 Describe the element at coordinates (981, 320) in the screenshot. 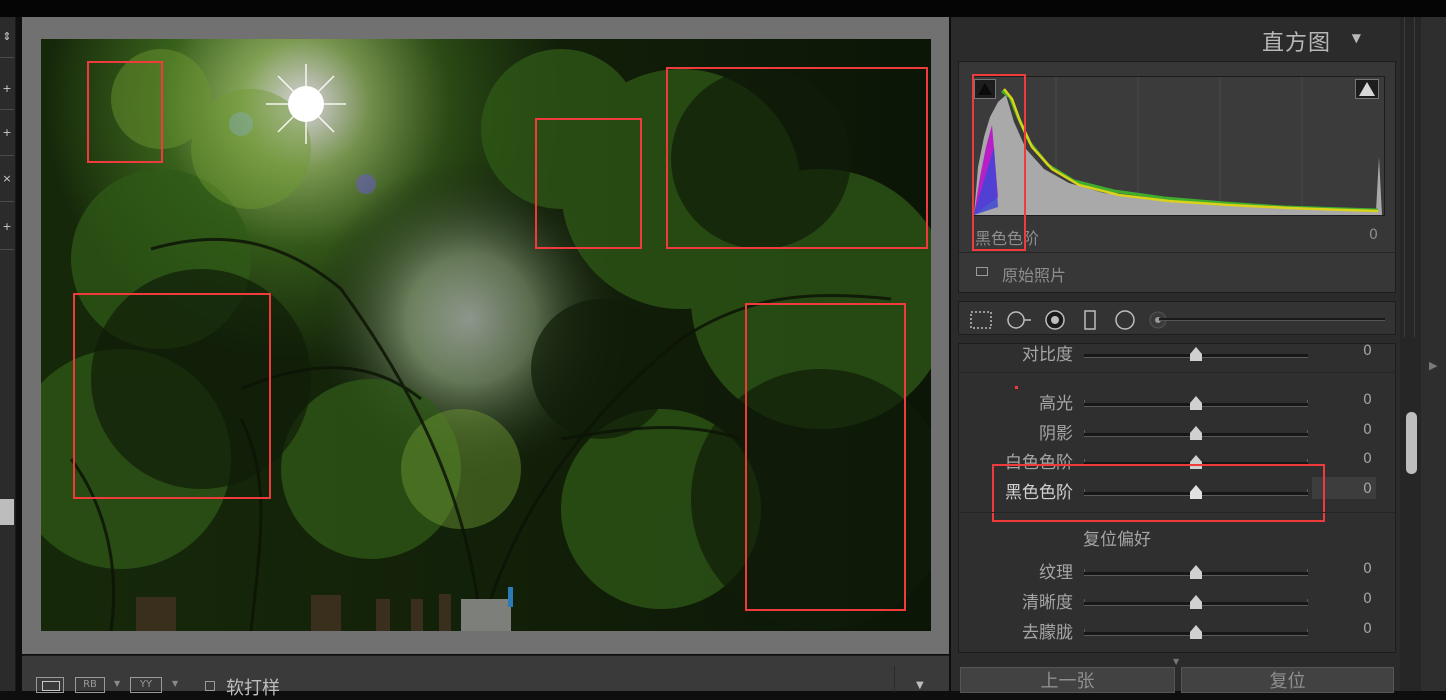

I see `crop-overlay-icon` at that location.